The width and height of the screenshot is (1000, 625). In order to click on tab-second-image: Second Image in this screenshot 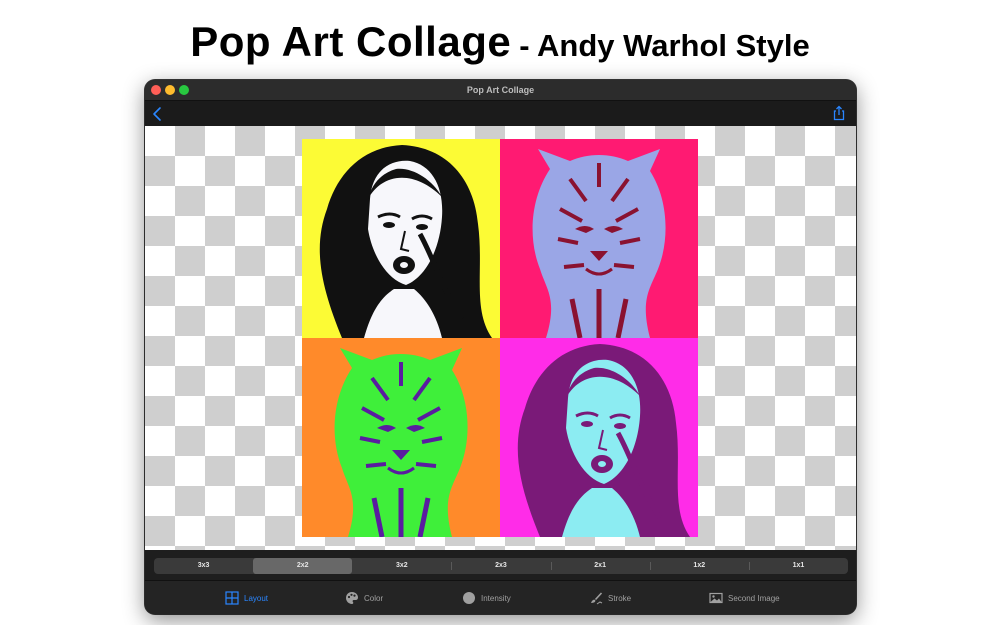, I will do `click(744, 598)`.